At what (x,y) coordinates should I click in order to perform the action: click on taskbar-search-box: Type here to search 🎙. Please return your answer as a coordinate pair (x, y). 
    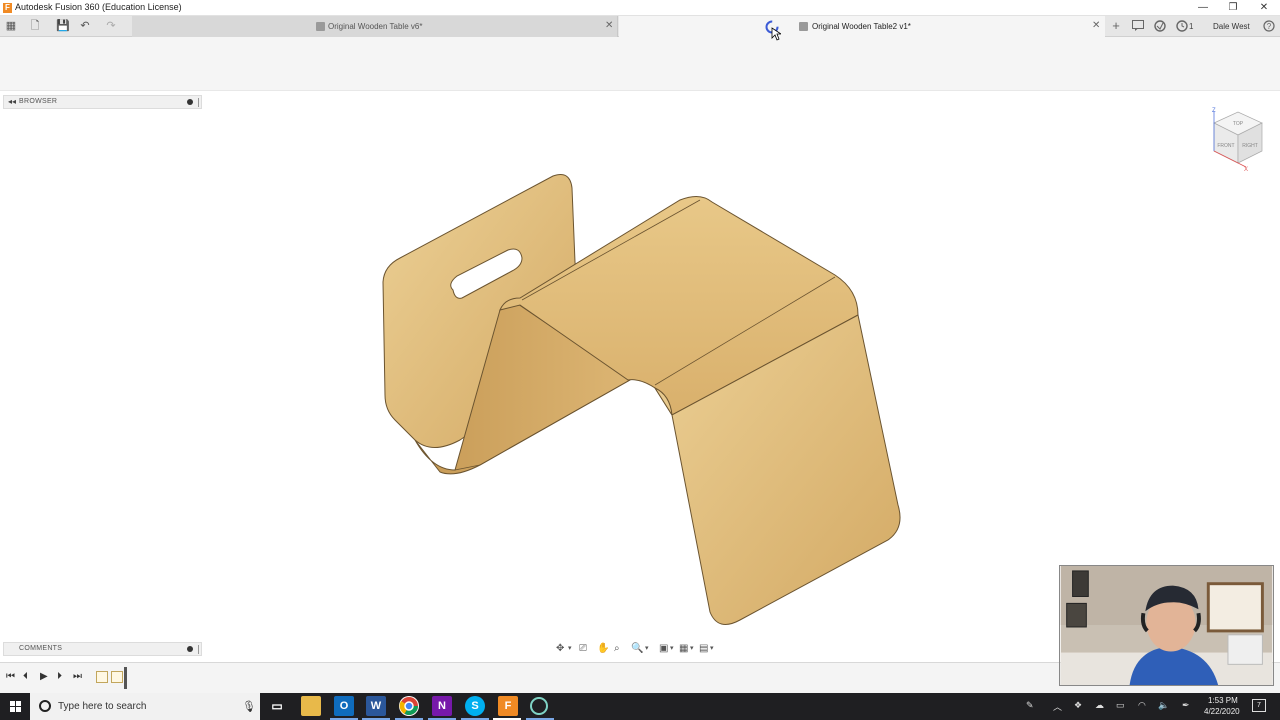
    Looking at the image, I should click on (145, 706).